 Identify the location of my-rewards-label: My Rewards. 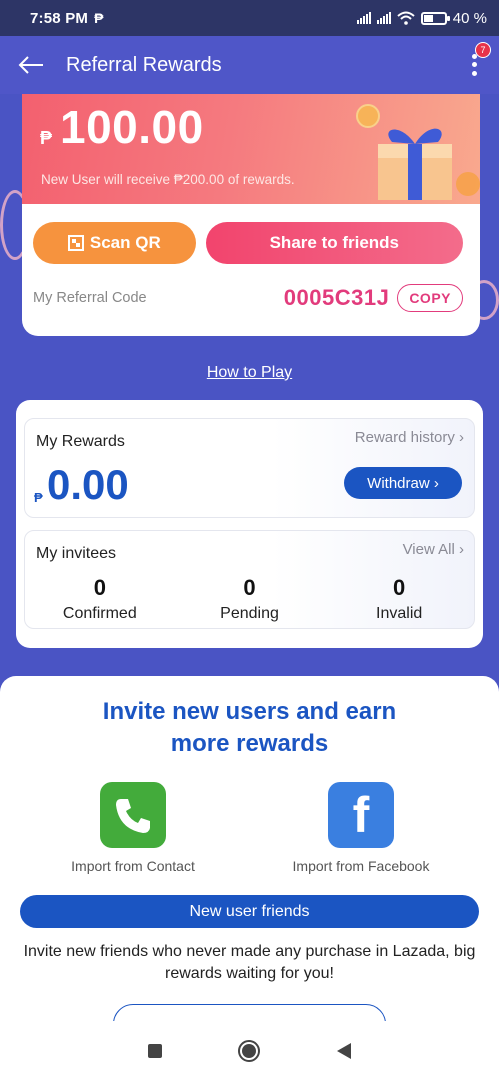
(80, 441).